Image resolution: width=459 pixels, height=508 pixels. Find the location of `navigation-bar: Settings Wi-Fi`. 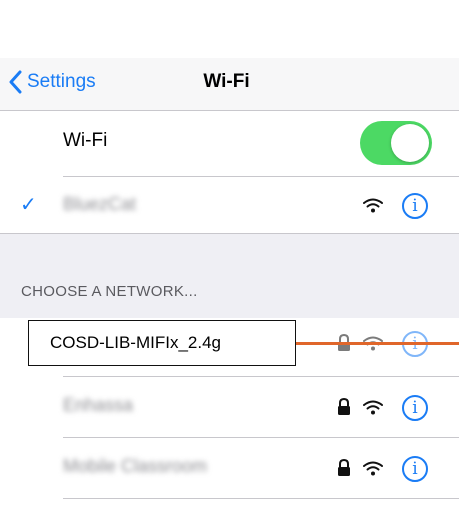

navigation-bar: Settings Wi-Fi is located at coordinates (229, 84).